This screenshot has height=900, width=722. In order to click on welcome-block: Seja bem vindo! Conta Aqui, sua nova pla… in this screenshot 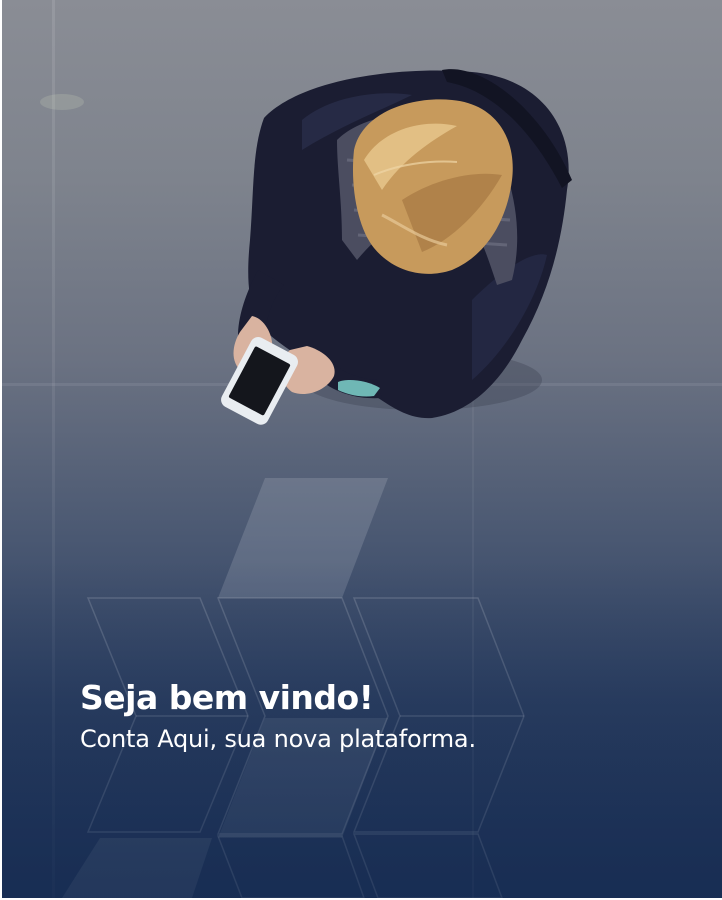, I will do `click(380, 716)`.